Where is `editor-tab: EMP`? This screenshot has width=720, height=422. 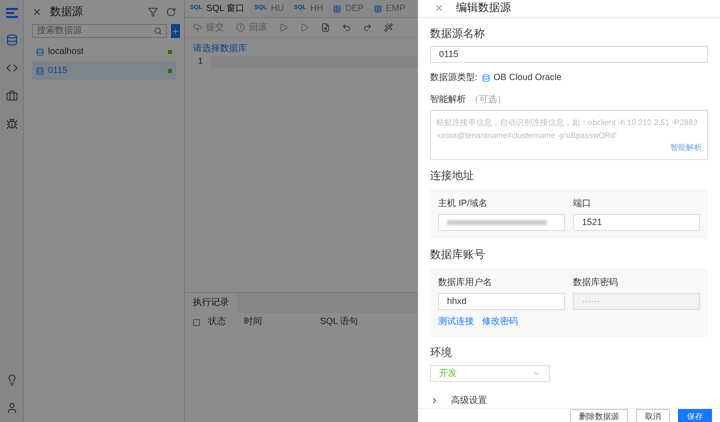 editor-tab: EMP is located at coordinates (389, 8).